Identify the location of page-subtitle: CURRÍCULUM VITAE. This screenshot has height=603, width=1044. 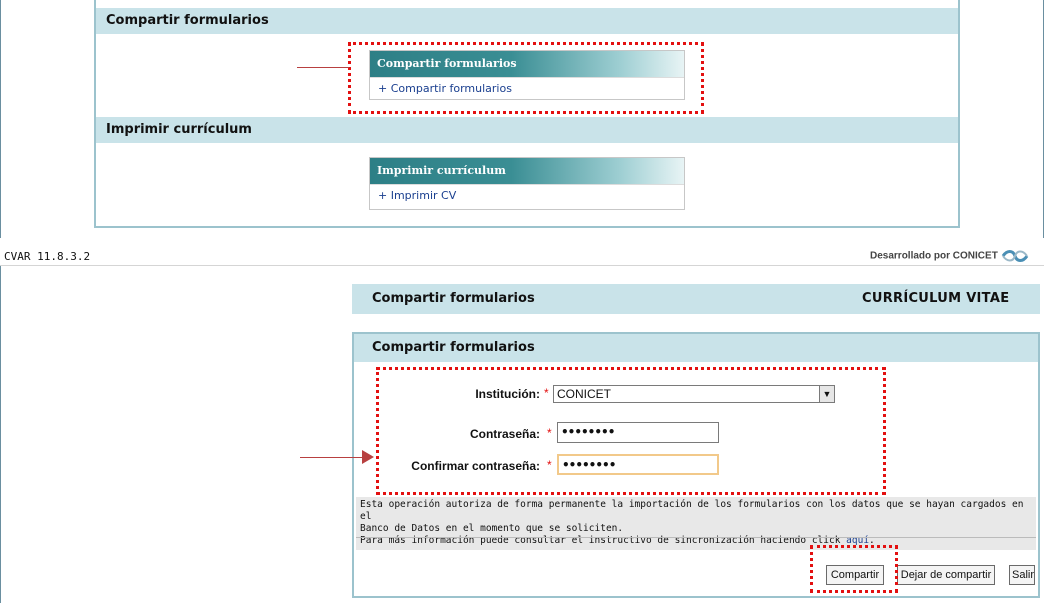
(936, 298).